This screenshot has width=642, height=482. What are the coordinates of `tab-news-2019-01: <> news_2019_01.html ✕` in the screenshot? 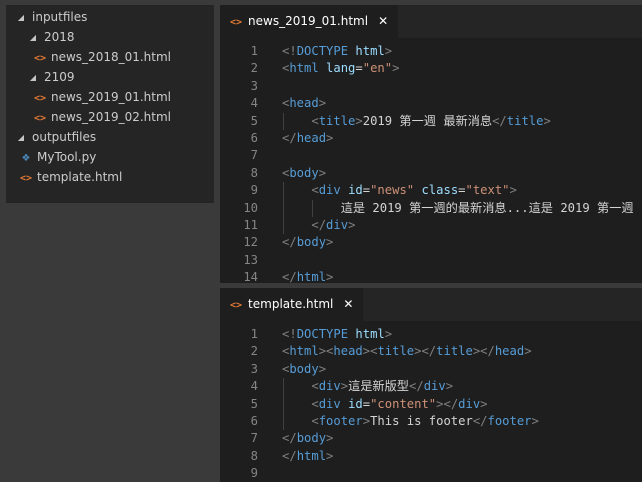 It's located at (309, 21).